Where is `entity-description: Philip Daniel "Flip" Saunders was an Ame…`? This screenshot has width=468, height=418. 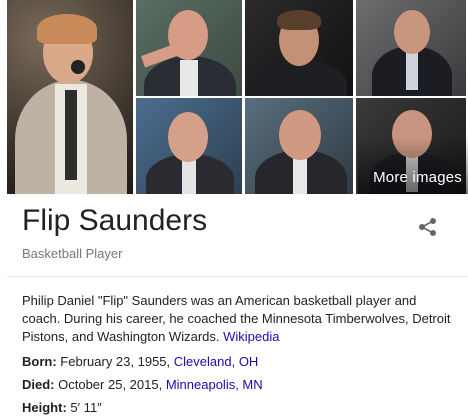
entity-description: Philip Daniel "Flip" Saunders was an Ame… is located at coordinates (240, 319).